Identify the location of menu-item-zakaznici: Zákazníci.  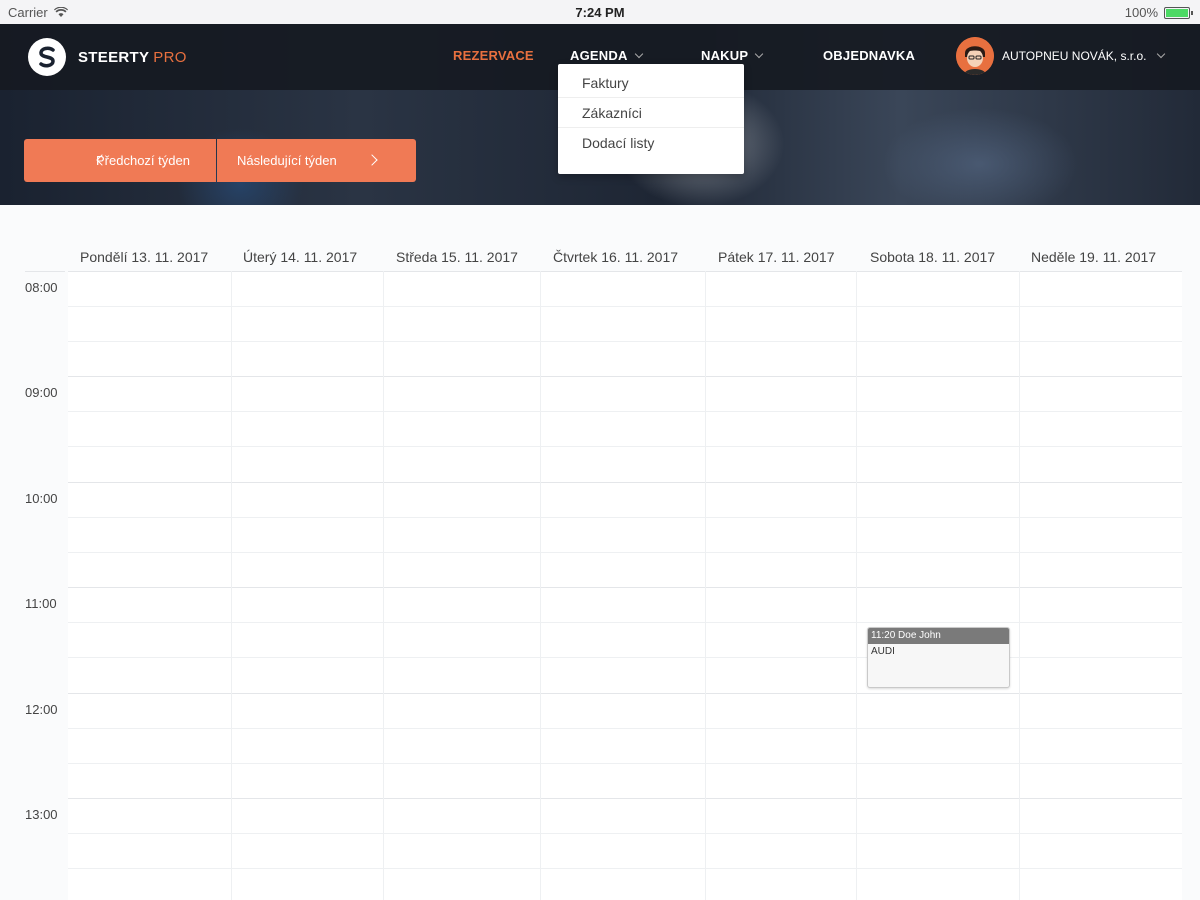
(651, 113).